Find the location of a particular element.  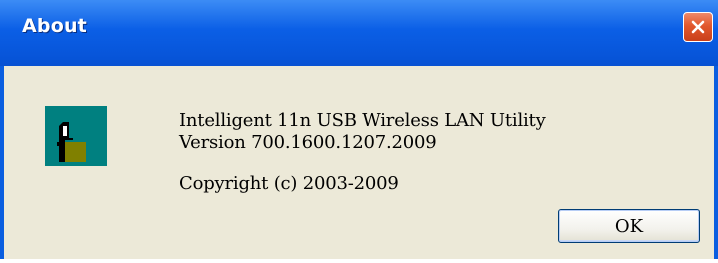

ok-button: OK is located at coordinates (629, 226).